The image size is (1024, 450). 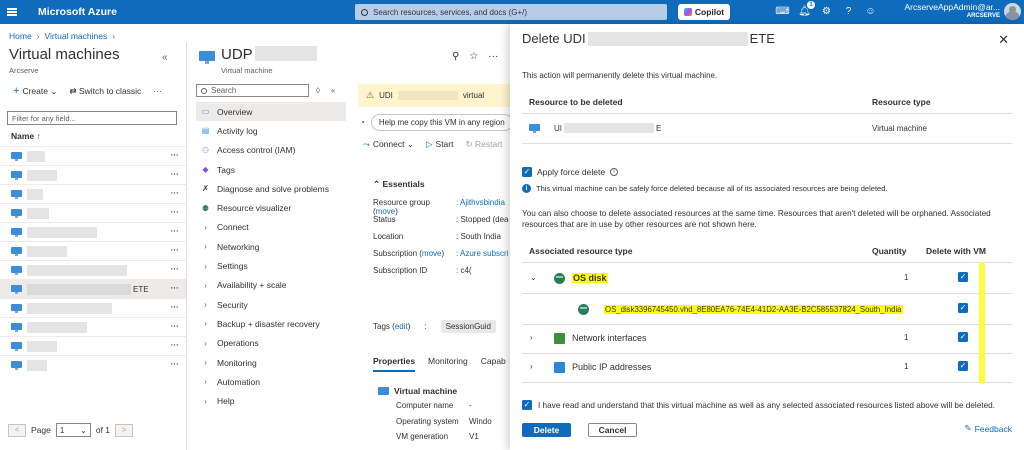 What do you see at coordinates (988, 428) in the screenshot?
I see `feedback-link: ✎ Feedback` at bounding box center [988, 428].